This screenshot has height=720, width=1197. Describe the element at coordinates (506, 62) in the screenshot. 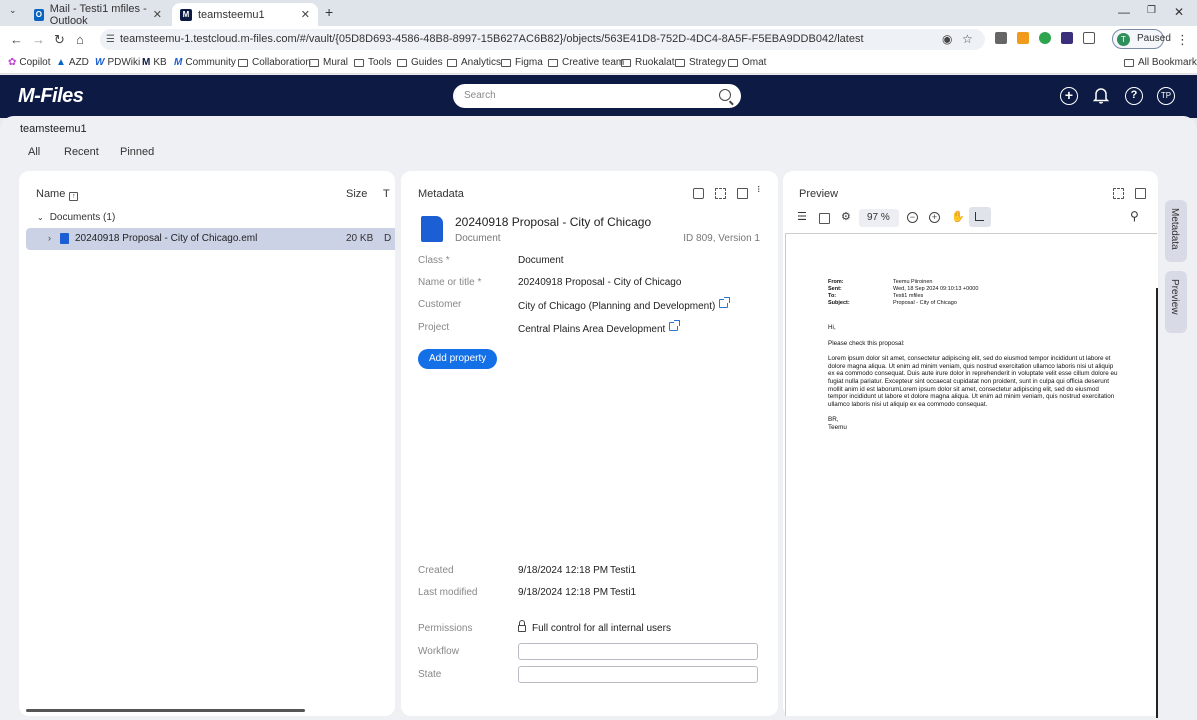

I see `folder-icon` at that location.